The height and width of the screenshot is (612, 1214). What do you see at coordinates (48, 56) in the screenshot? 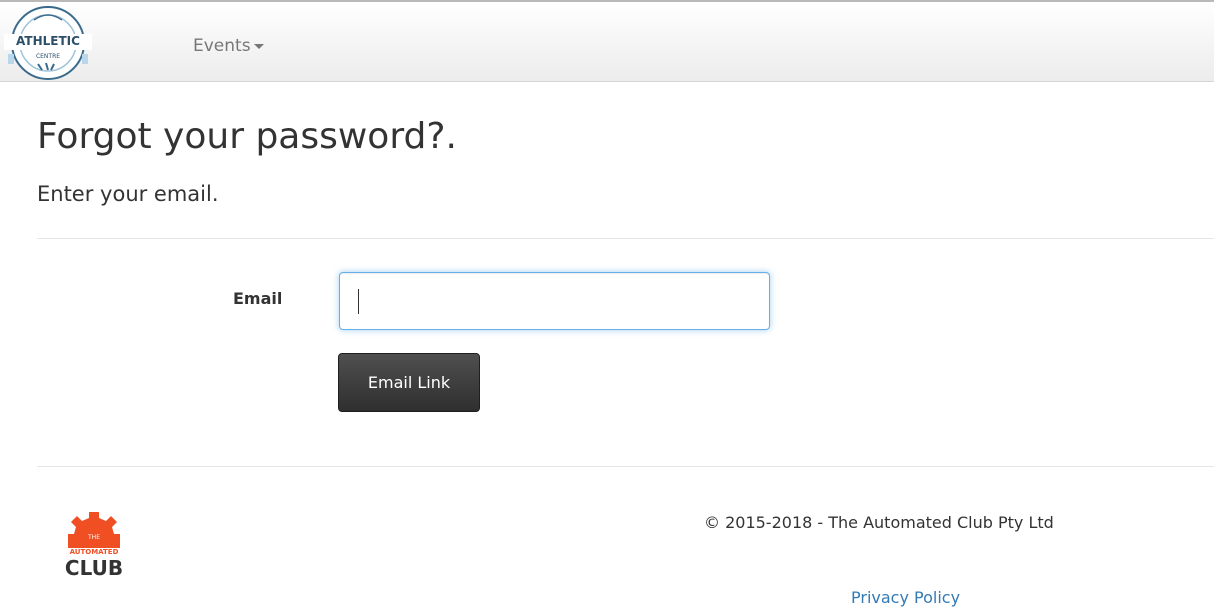
I see `logo-sub-text: CENTRE` at bounding box center [48, 56].